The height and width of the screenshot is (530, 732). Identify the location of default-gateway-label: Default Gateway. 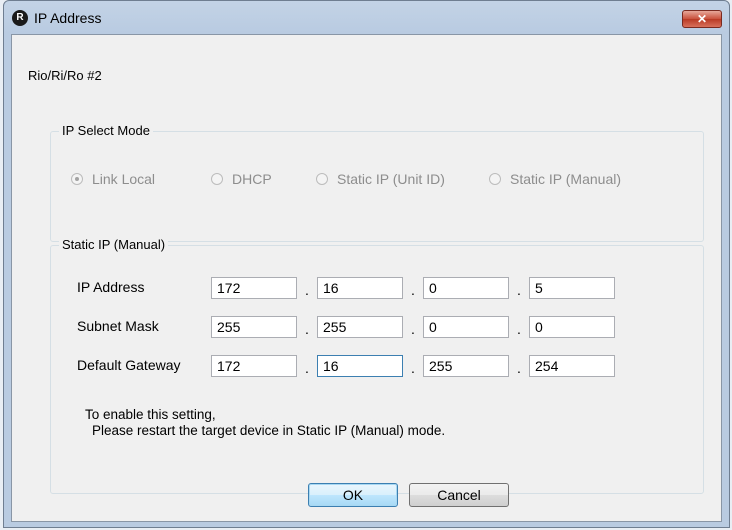
(129, 365).